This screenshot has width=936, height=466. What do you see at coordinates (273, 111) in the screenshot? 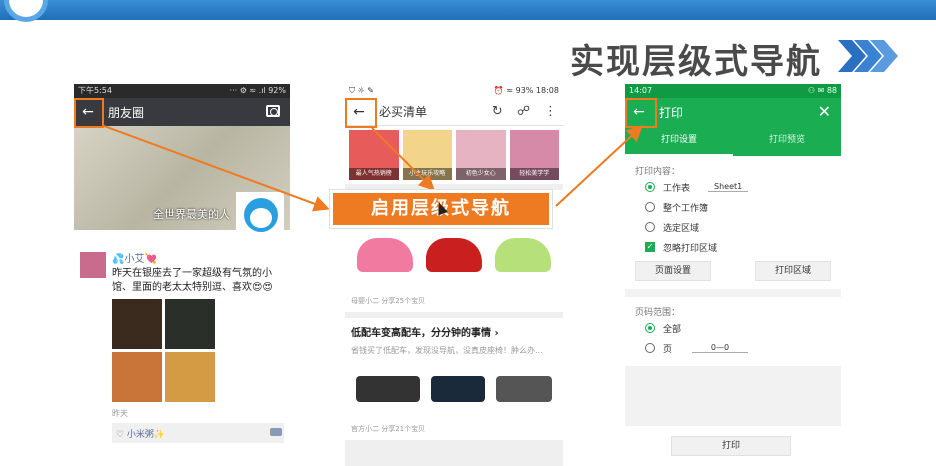
I see `camera-icon` at bounding box center [273, 111].